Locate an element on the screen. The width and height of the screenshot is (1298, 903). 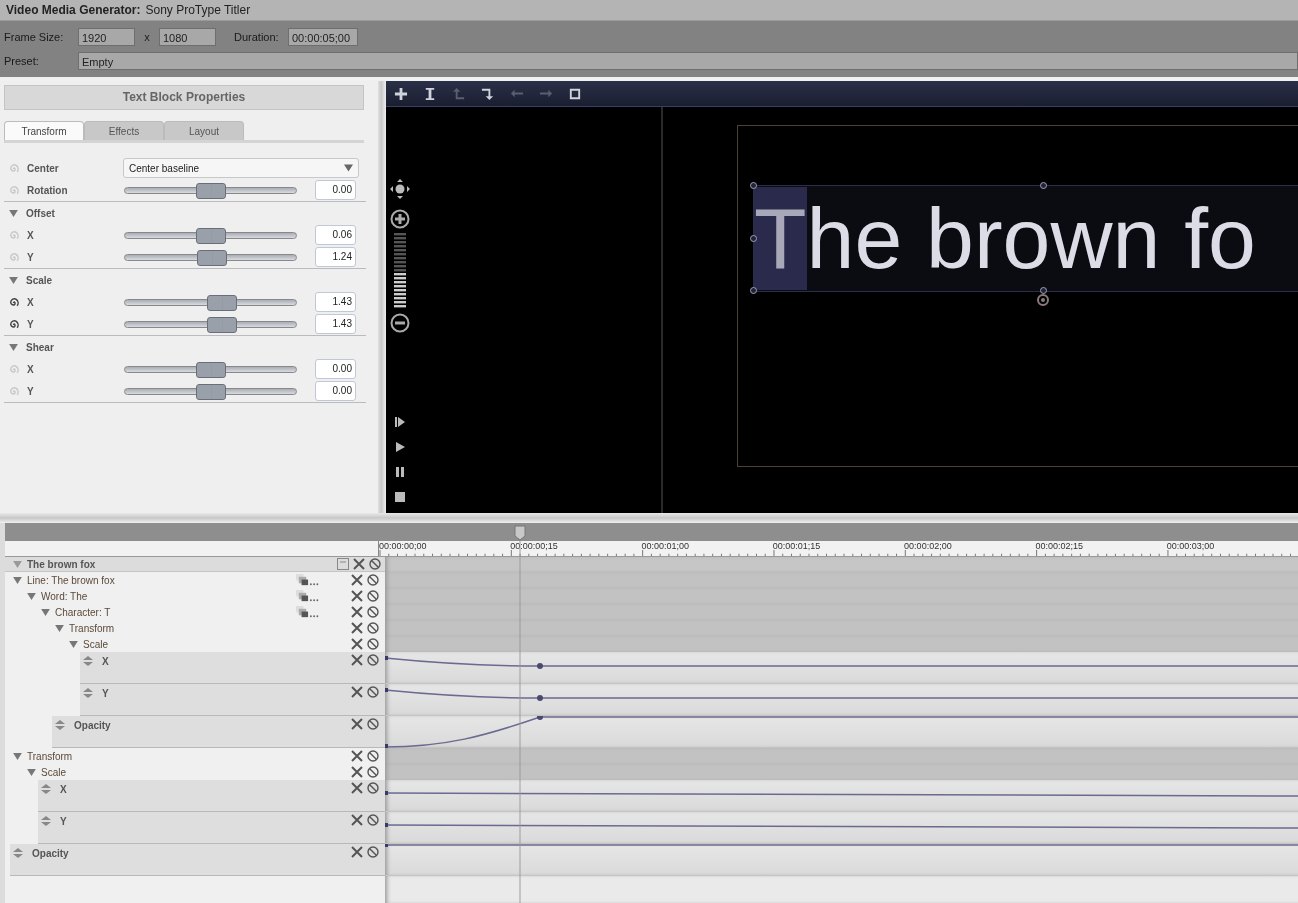
value-field: 1.24 is located at coordinates (335, 257).